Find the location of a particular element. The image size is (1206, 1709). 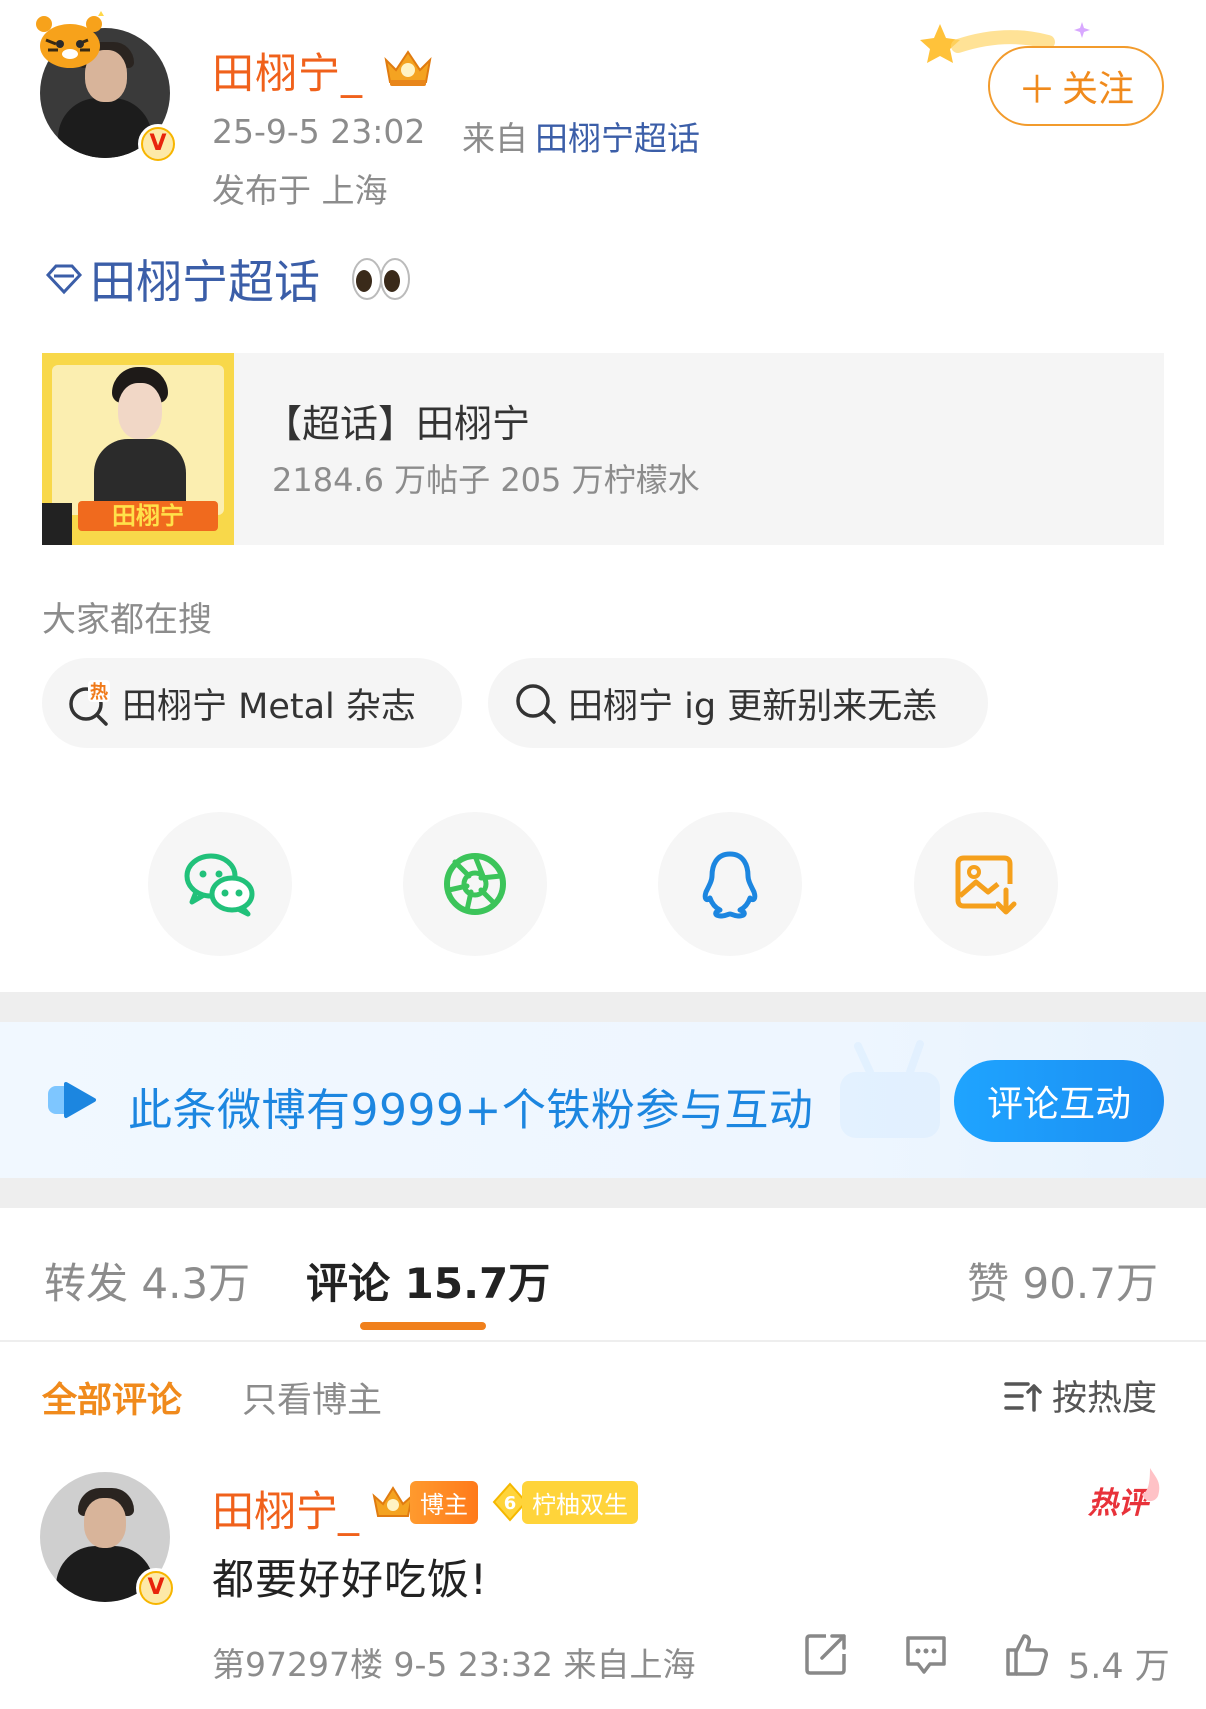

sort-icon is located at coordinates (1023, 1396).